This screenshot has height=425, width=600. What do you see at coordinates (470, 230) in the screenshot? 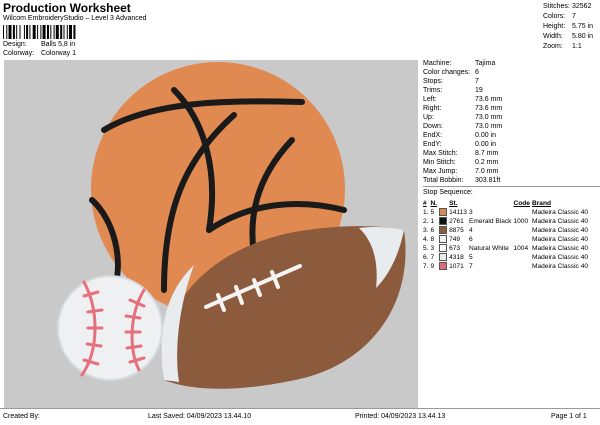
I see `color-name: 4` at bounding box center [470, 230].